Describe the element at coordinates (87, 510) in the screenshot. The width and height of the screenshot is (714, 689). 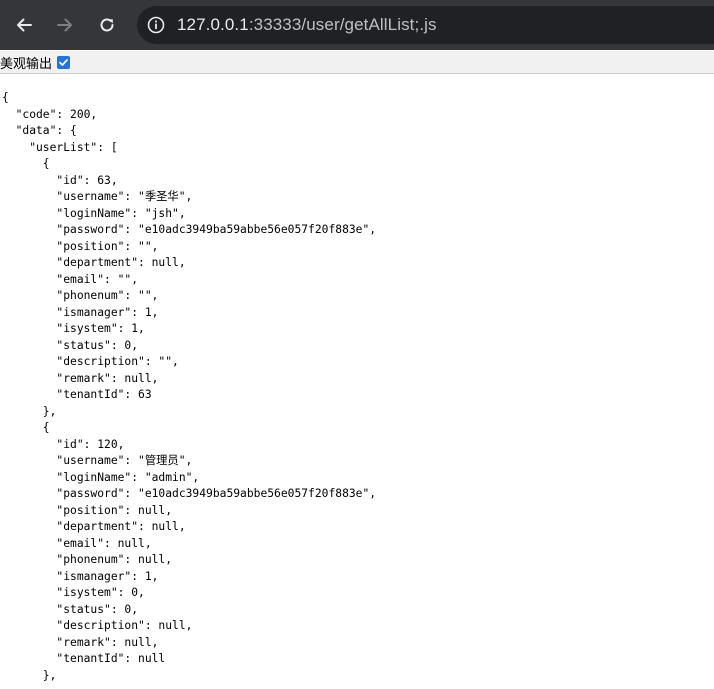
I see `json-line: "position": null,` at that location.